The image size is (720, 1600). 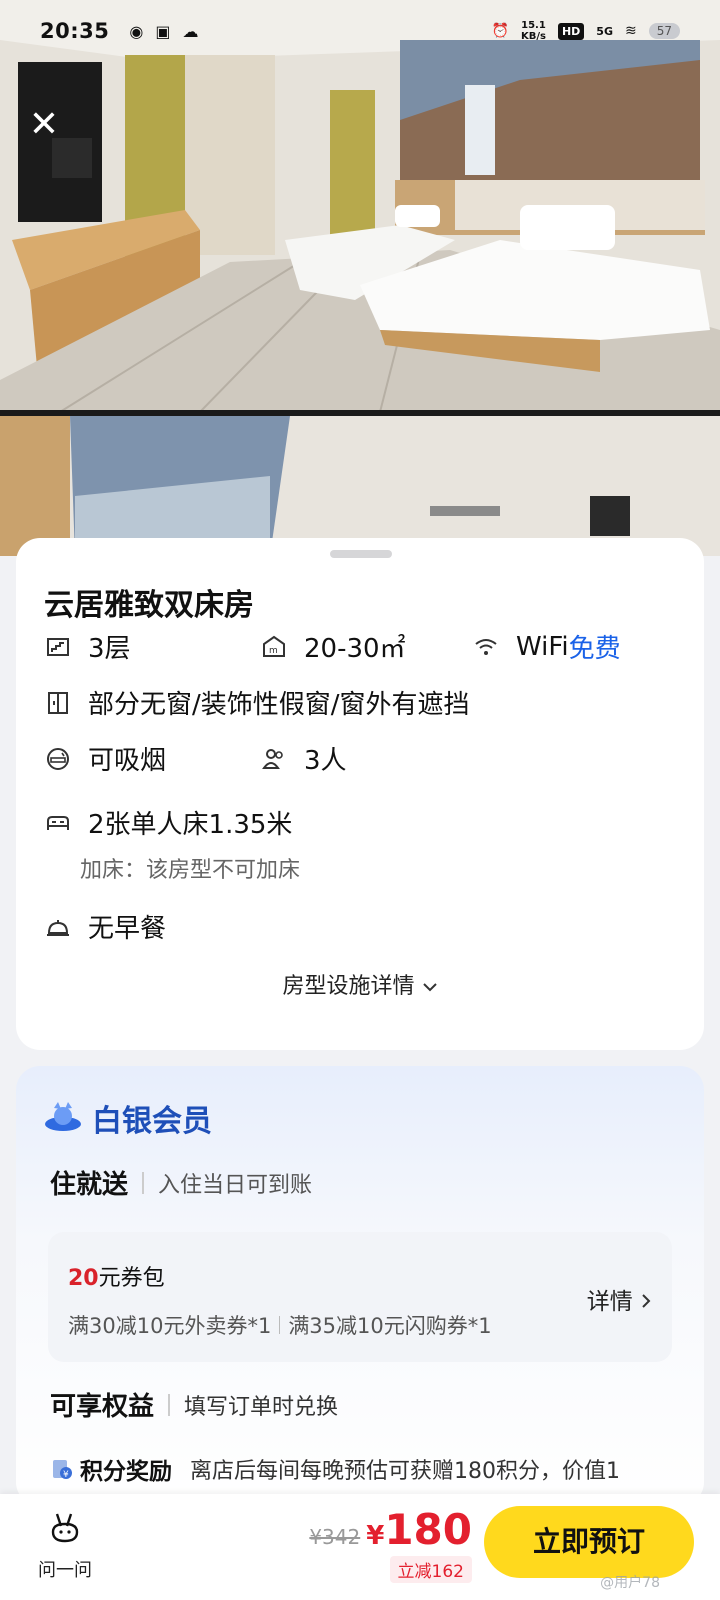 What do you see at coordinates (131, 1278) in the screenshot?
I see `coupon-amount-suffix: 元券包` at bounding box center [131, 1278].